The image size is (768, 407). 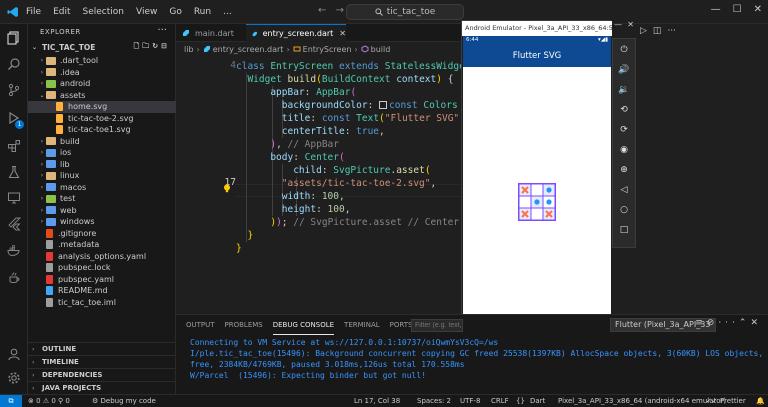 What do you see at coordinates (146, 12) in the screenshot?
I see `menu-view: View` at bounding box center [146, 12].